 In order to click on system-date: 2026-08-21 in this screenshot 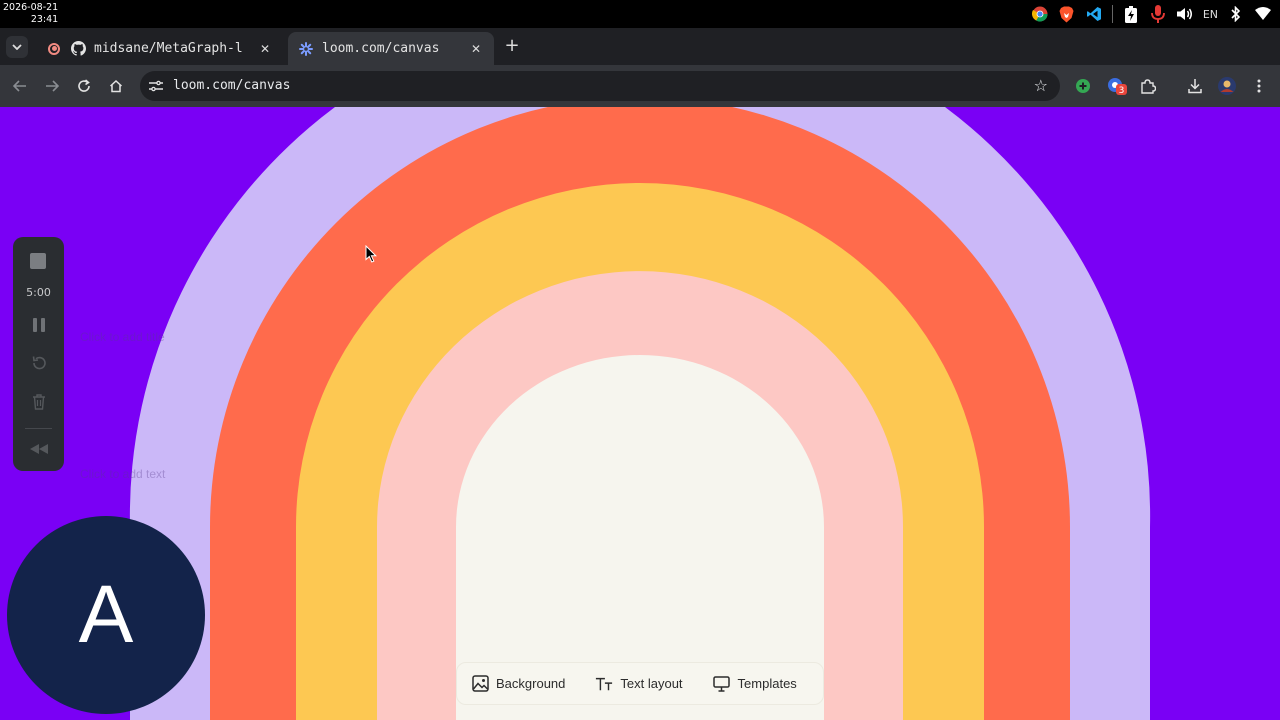, I will do `click(31, 7)`.